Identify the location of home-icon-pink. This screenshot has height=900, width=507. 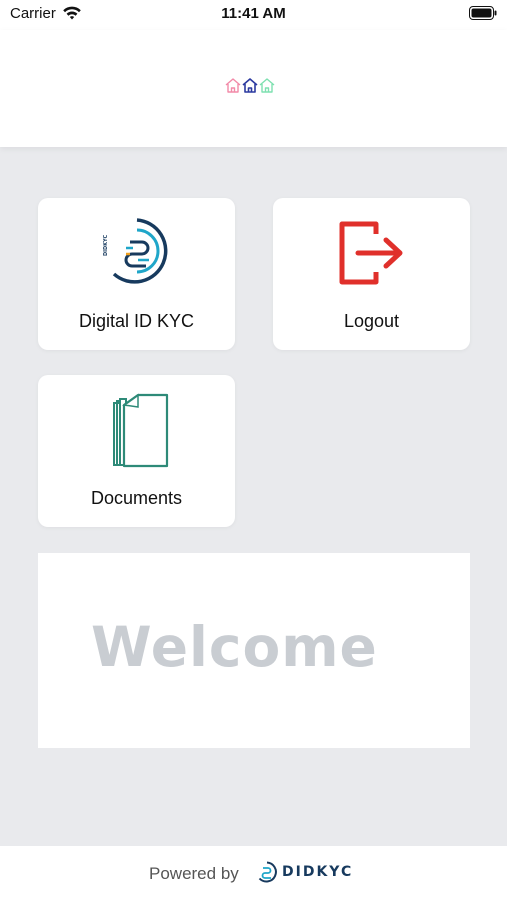
(233, 85).